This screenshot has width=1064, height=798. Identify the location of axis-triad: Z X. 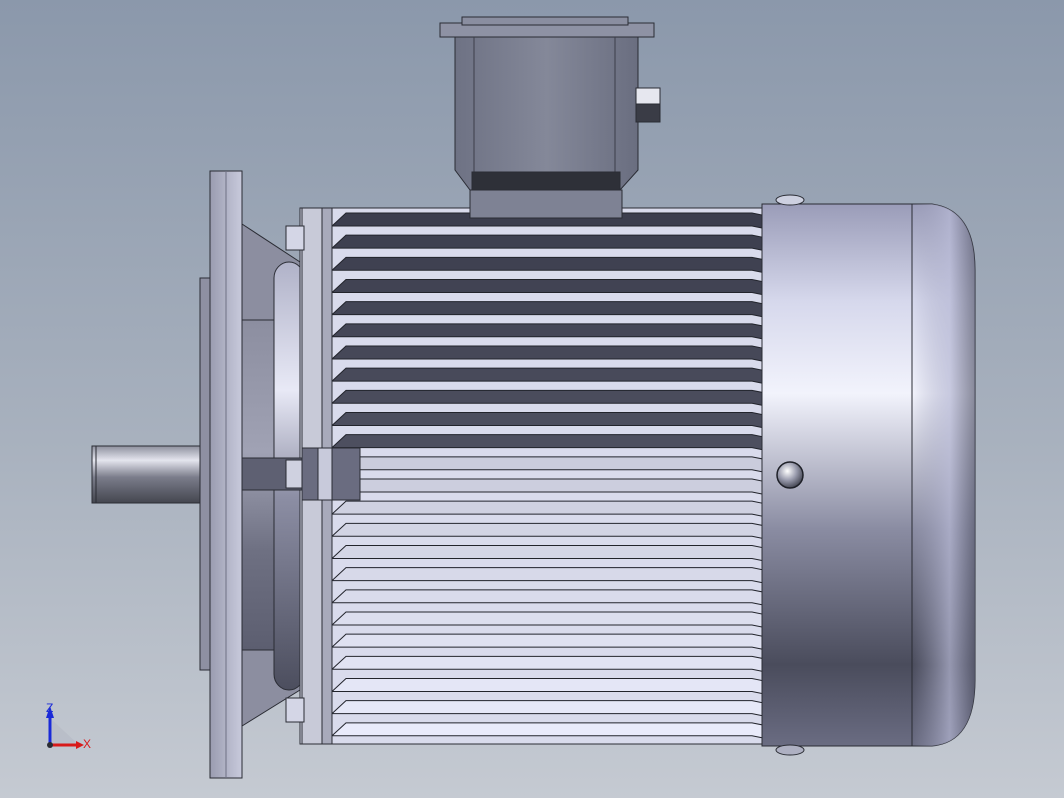
(68, 726).